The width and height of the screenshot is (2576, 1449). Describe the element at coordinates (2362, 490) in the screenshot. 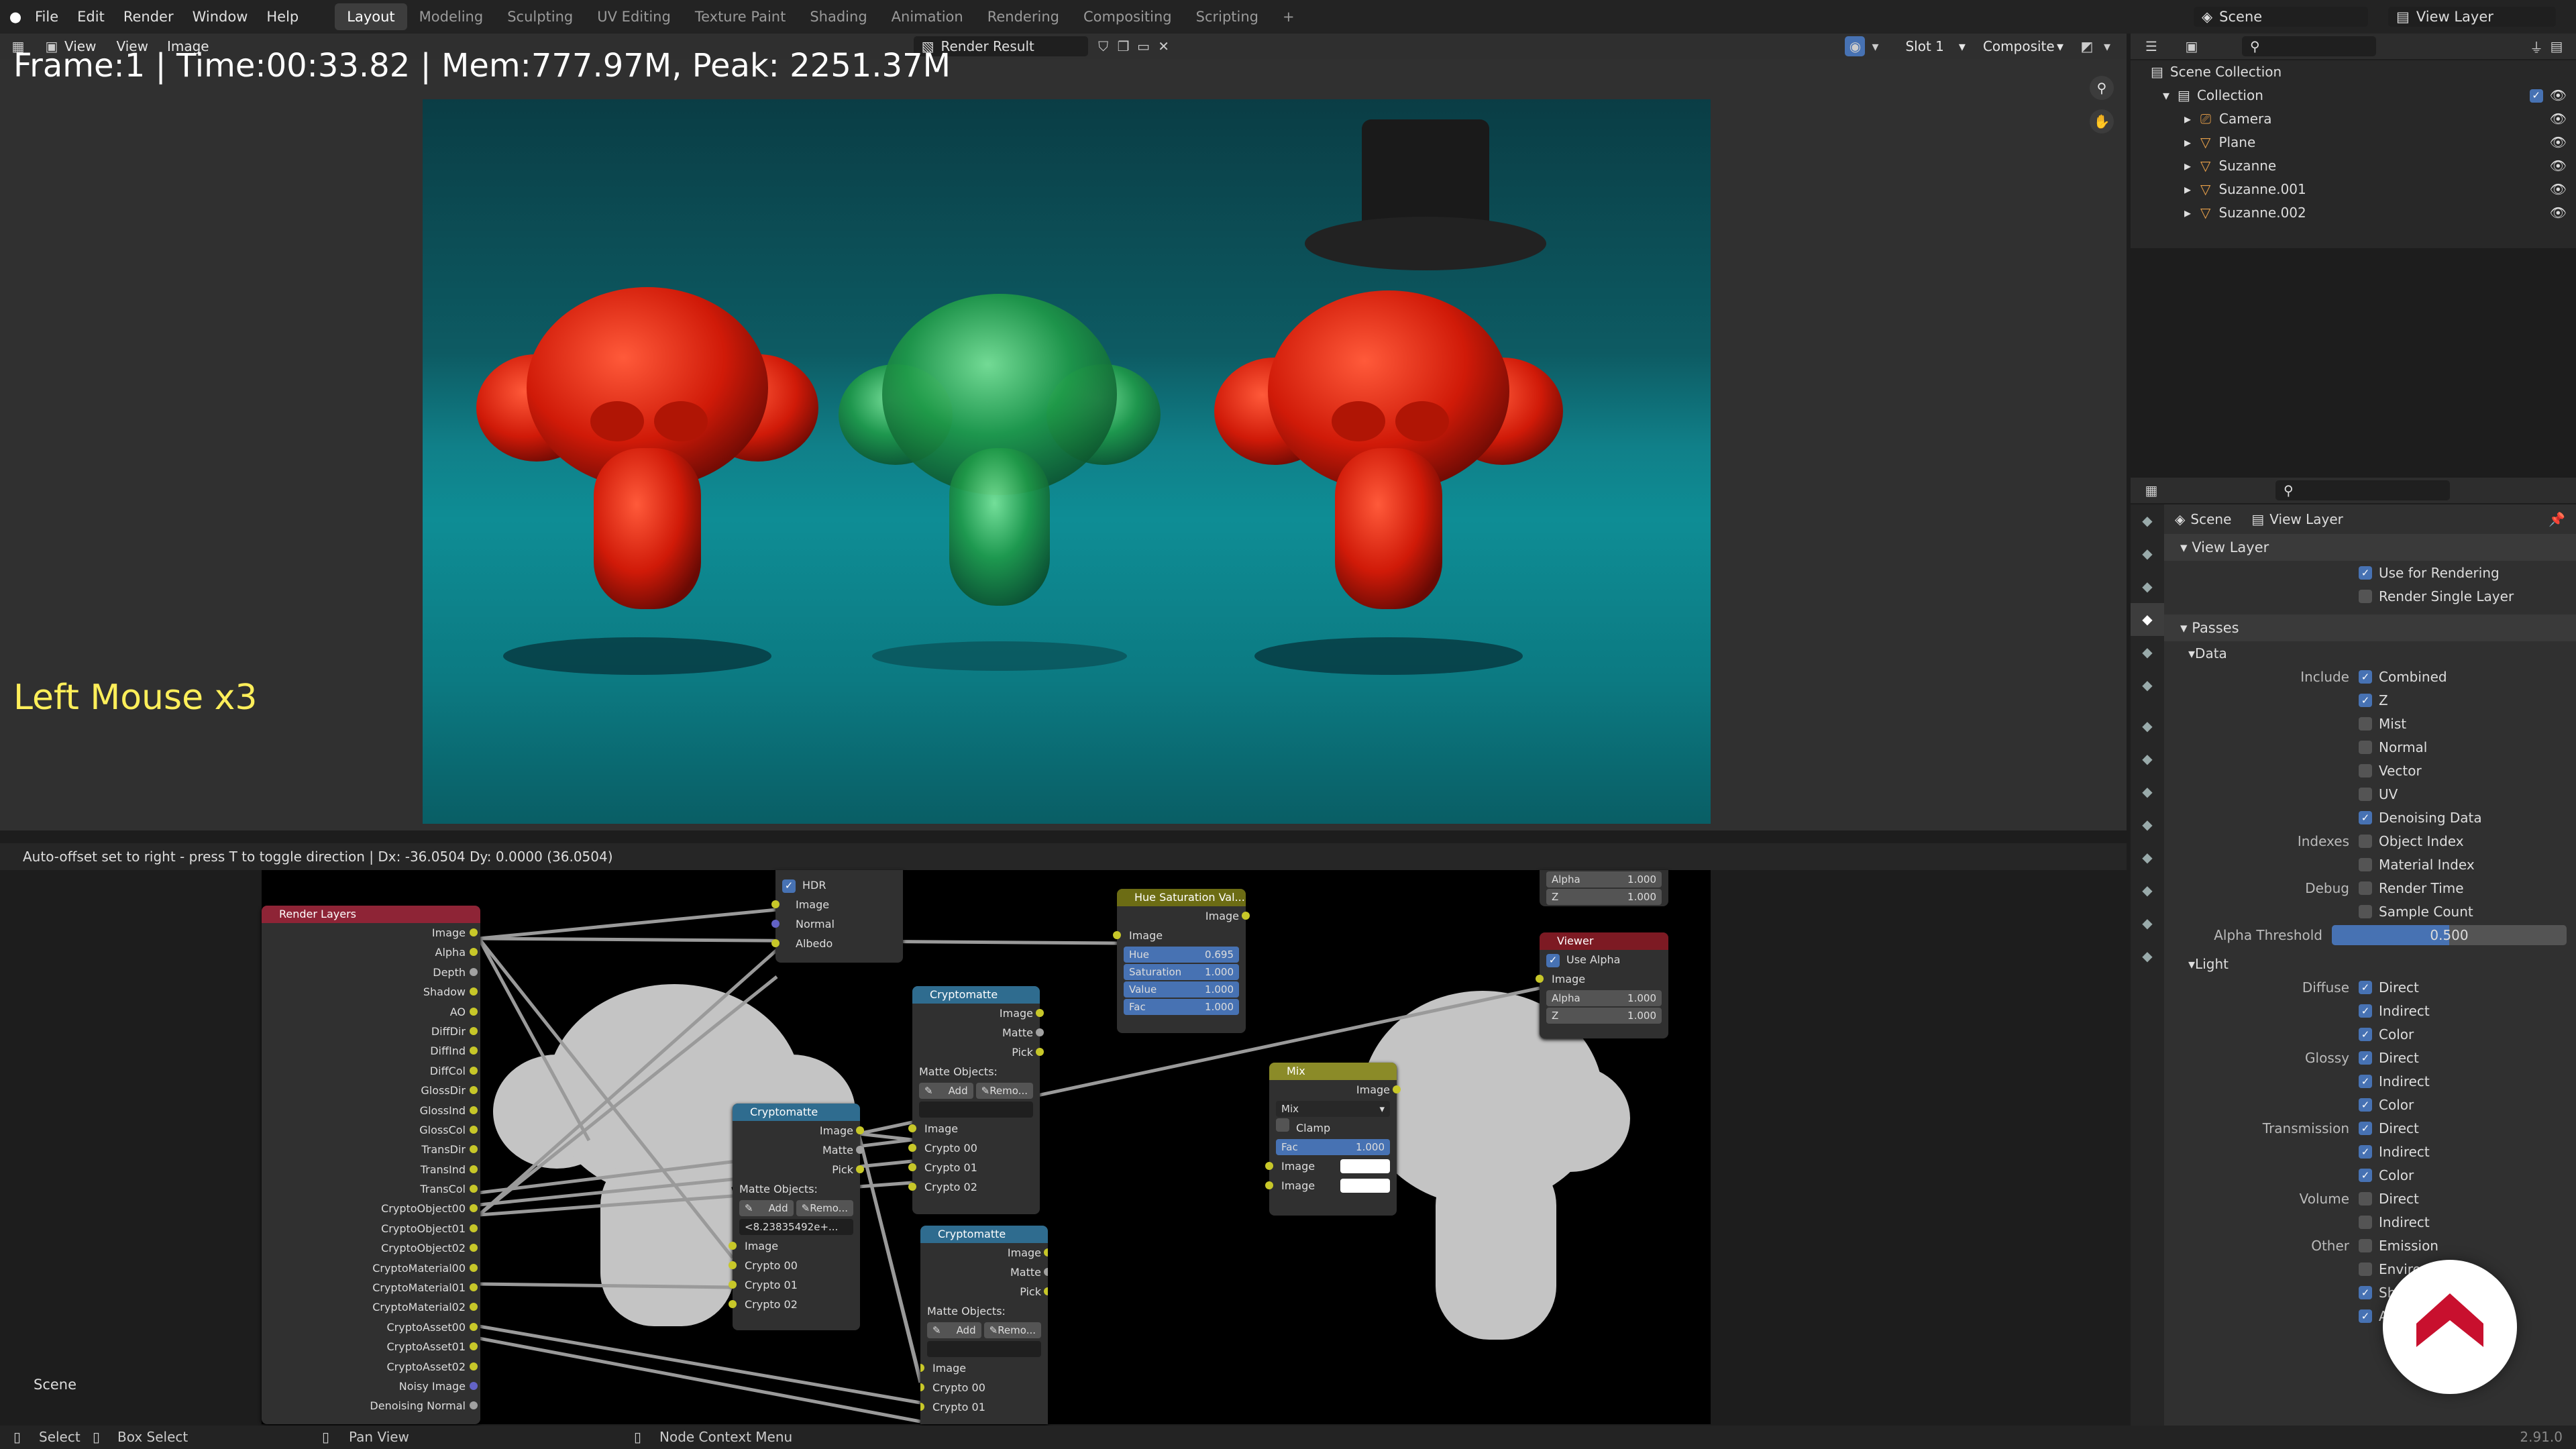

I see `properties-search-input: ⚲` at that location.